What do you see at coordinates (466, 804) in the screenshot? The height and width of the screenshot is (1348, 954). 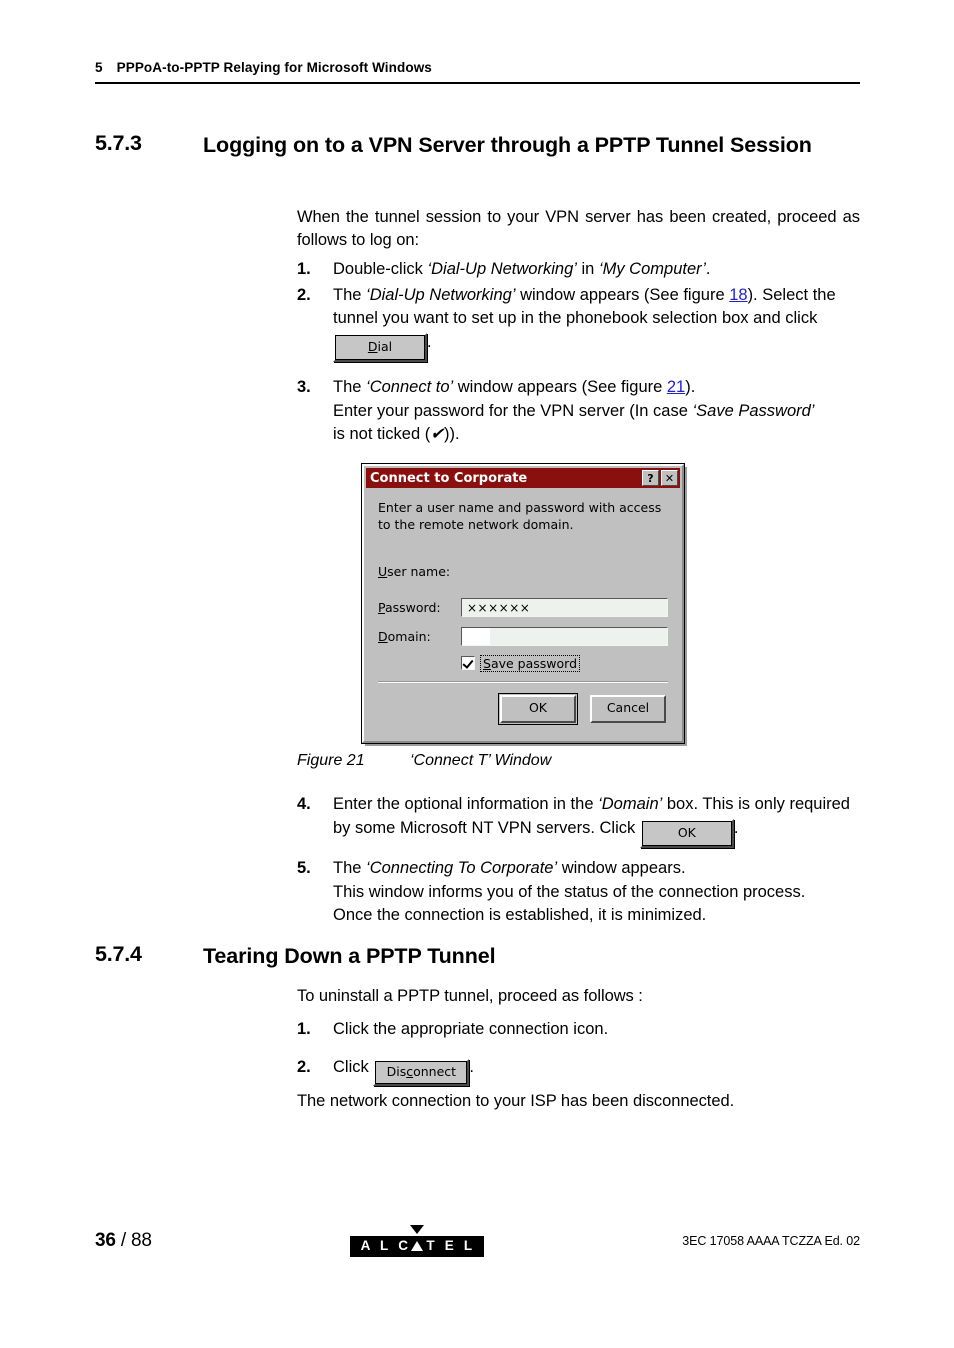 I see `step4-pre: Enter the optional information in the` at bounding box center [466, 804].